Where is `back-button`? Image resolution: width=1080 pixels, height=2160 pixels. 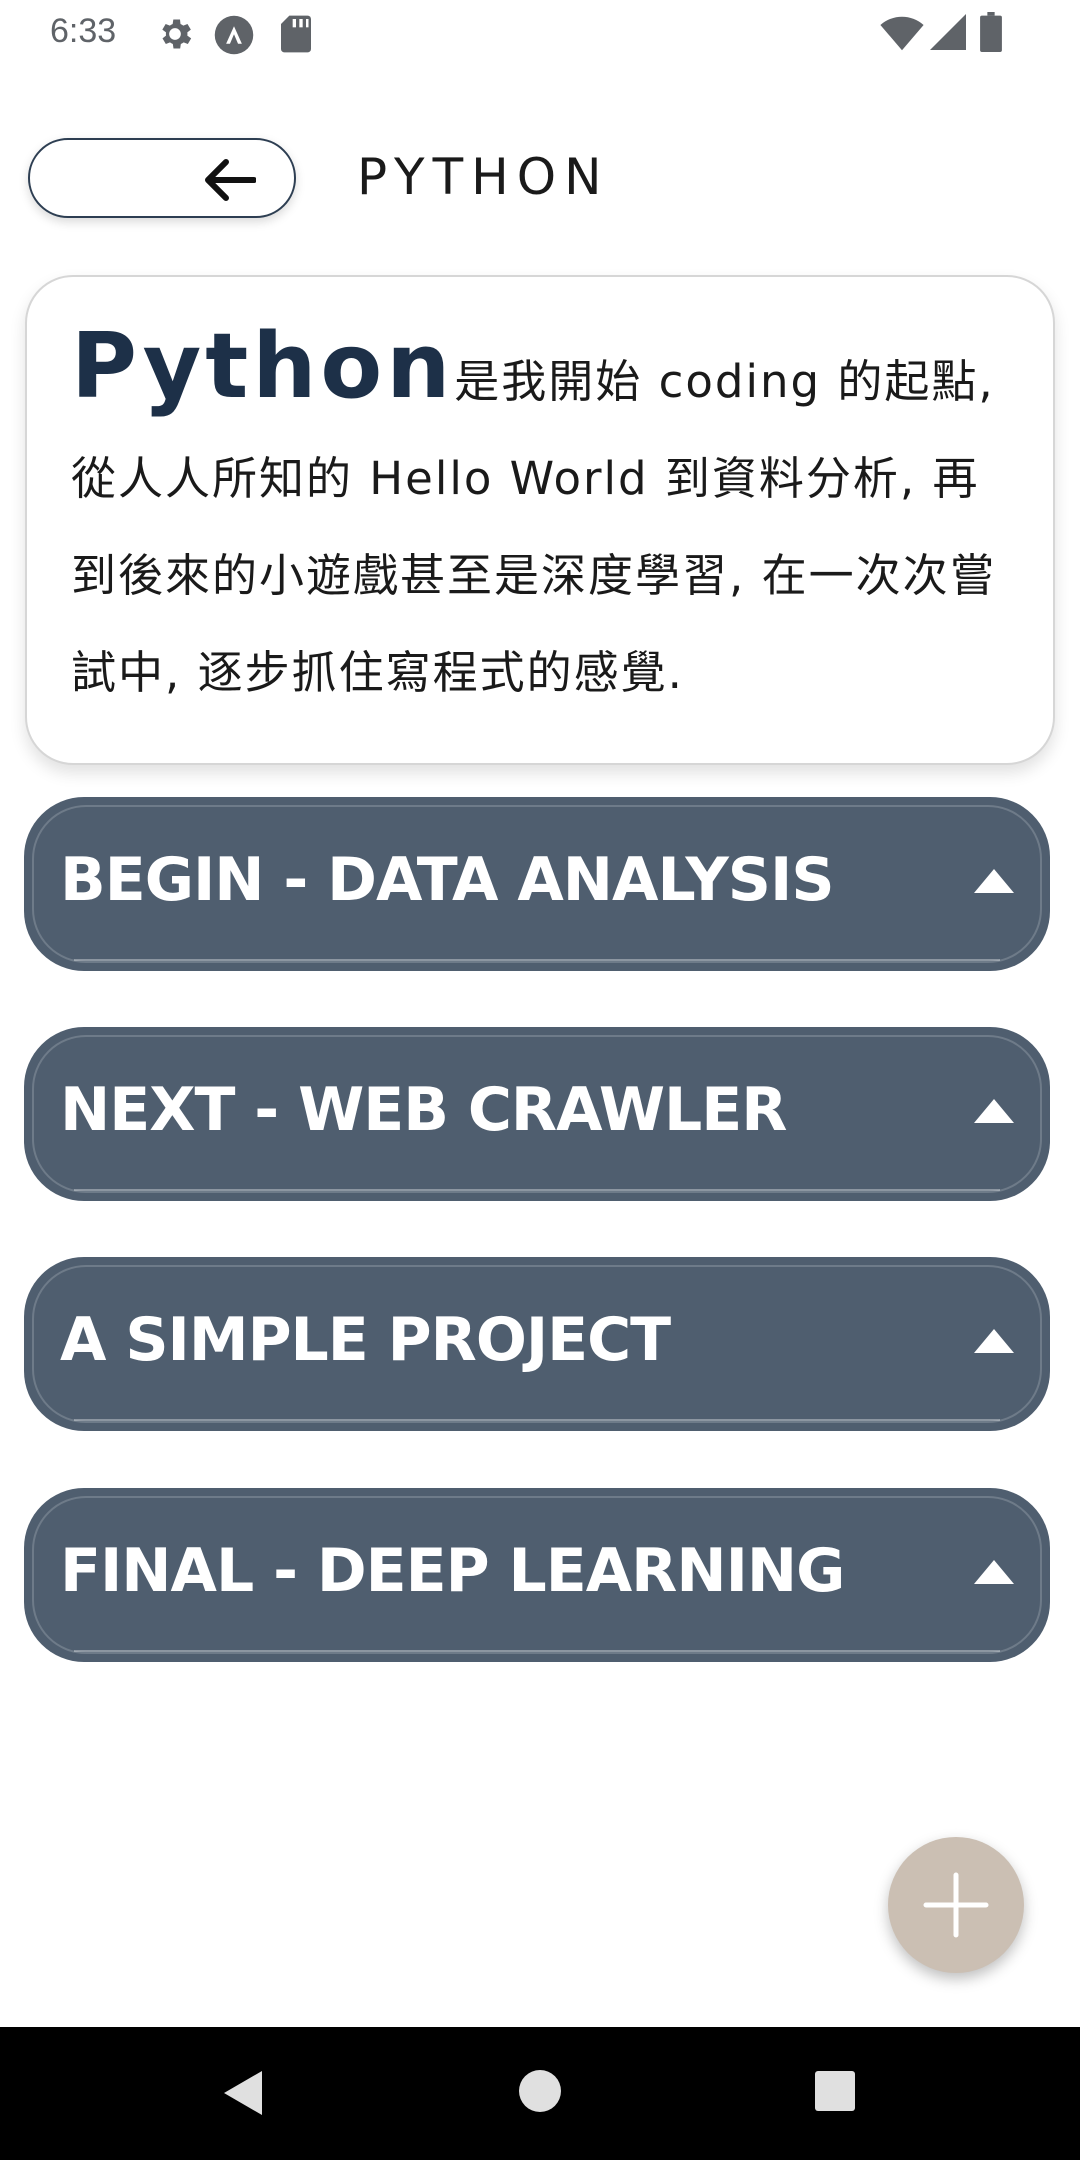 back-button is located at coordinates (162, 178).